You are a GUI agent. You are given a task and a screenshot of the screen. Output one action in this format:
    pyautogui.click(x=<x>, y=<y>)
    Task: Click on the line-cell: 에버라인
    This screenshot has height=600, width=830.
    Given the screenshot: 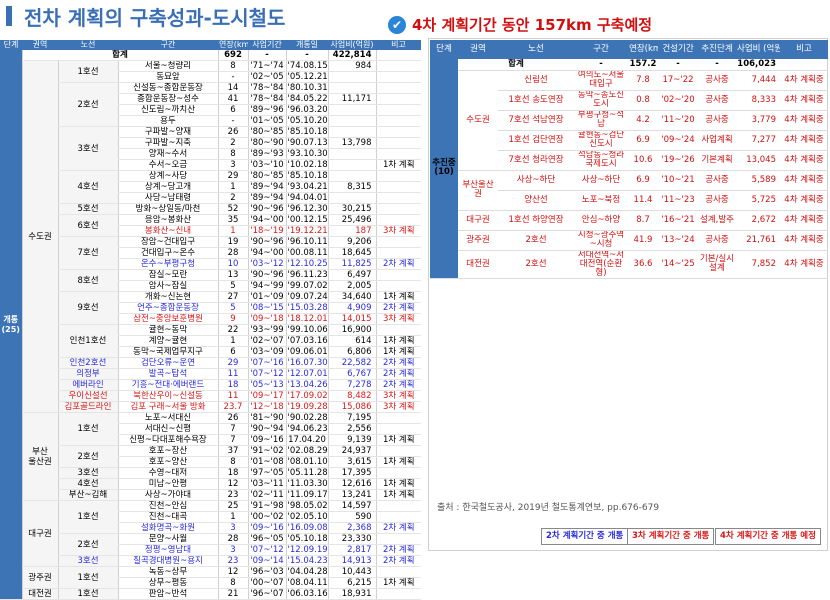 What is the action you would take?
    pyautogui.click(x=87, y=385)
    